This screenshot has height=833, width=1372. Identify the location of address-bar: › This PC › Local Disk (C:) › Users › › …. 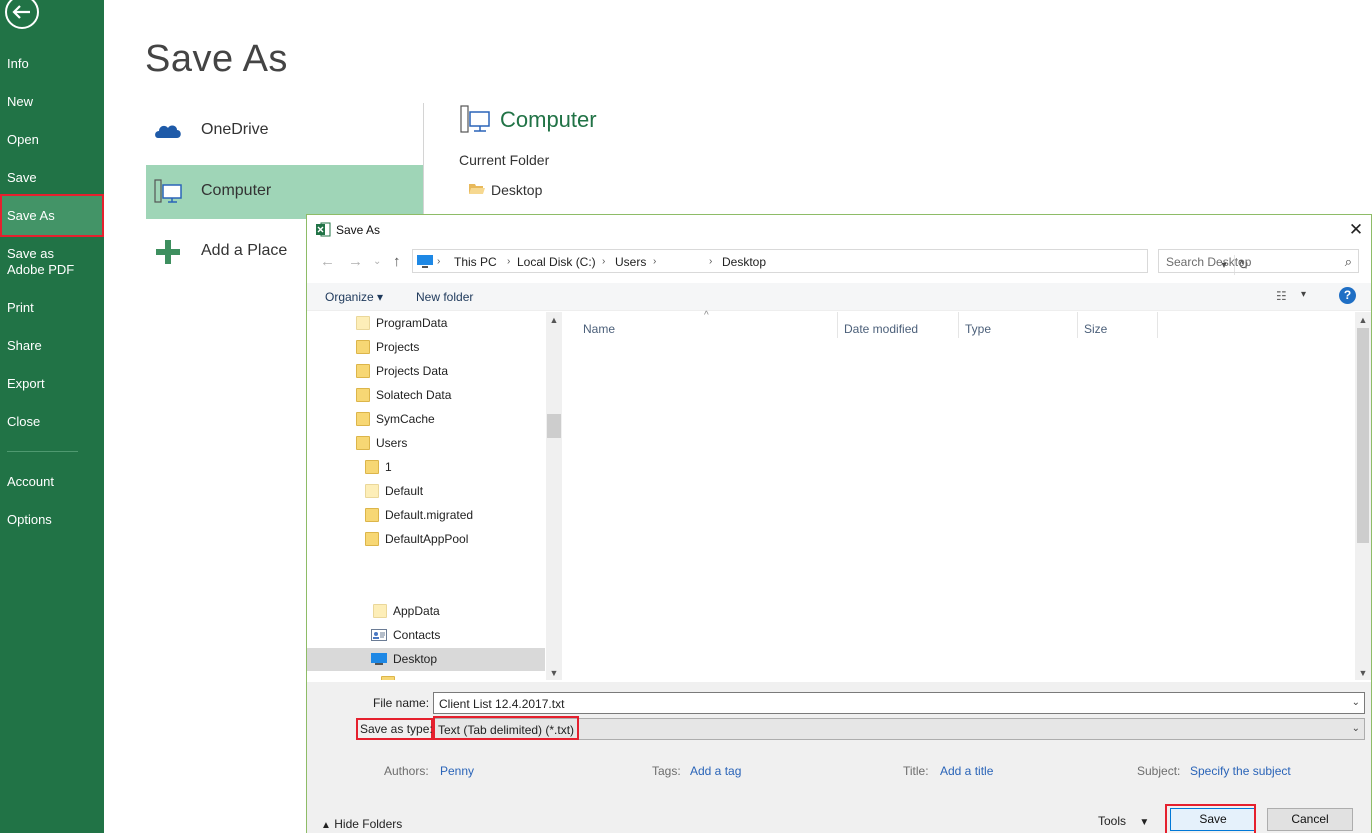
(830, 262).